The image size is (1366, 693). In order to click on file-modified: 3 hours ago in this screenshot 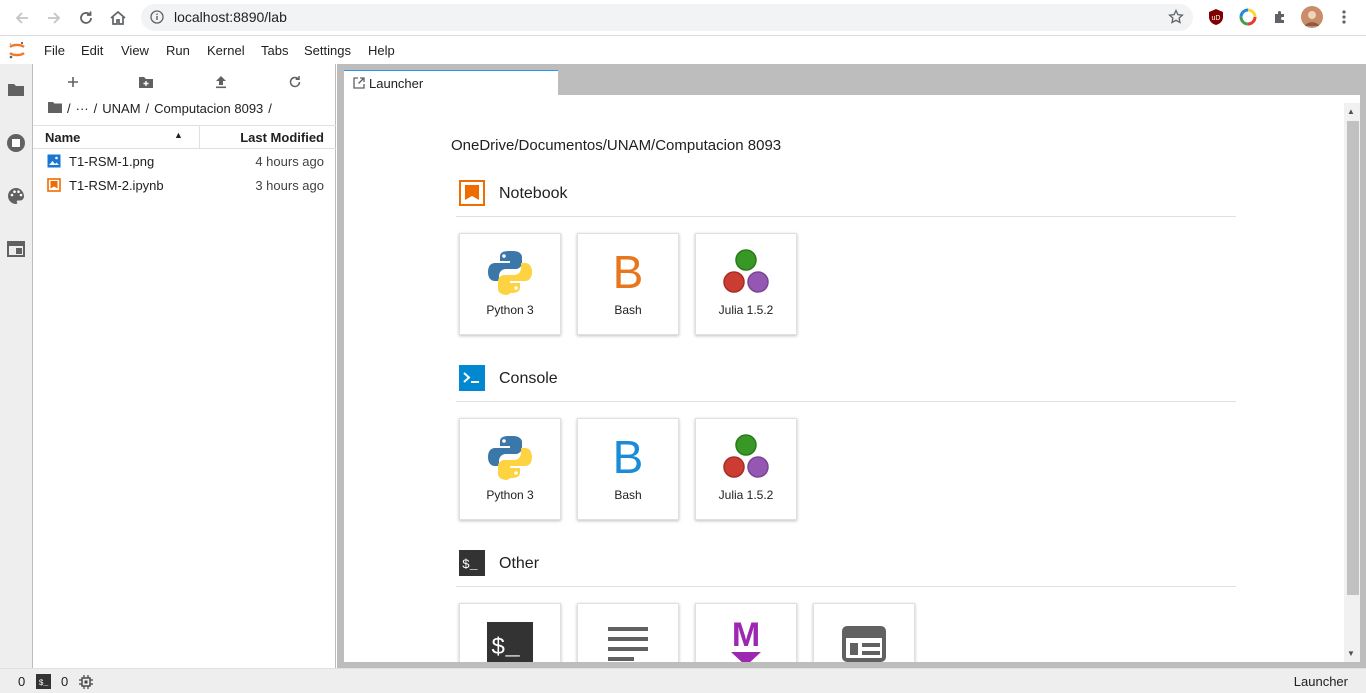, I will do `click(289, 185)`.